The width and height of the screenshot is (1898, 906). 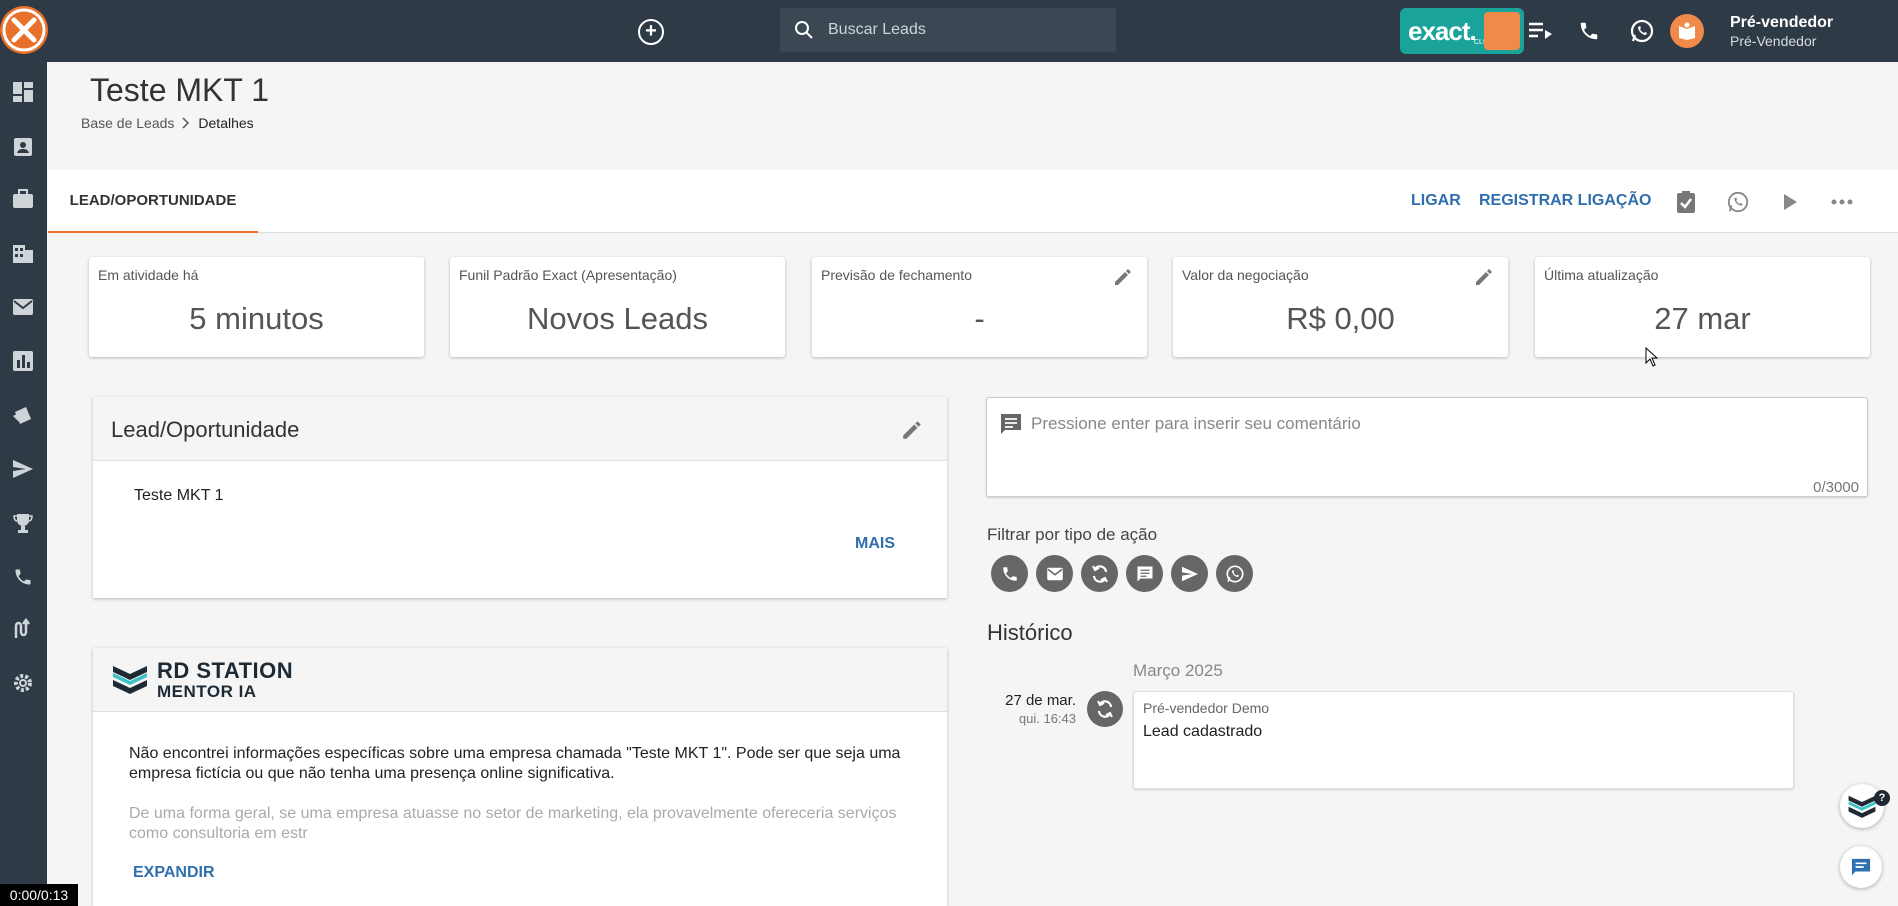 I want to click on lead-name: Teste MKT 1, so click(x=179, y=495).